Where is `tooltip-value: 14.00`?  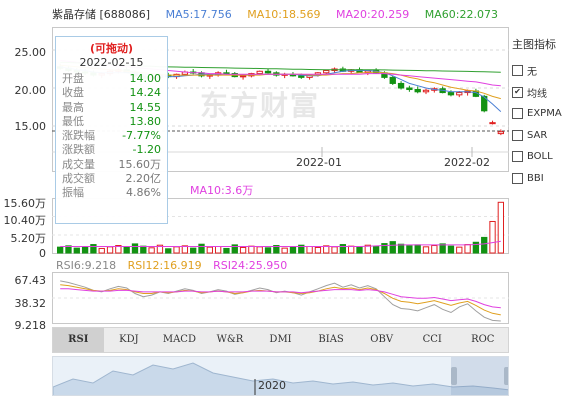 tooltip-value: 14.00 is located at coordinates (145, 78).